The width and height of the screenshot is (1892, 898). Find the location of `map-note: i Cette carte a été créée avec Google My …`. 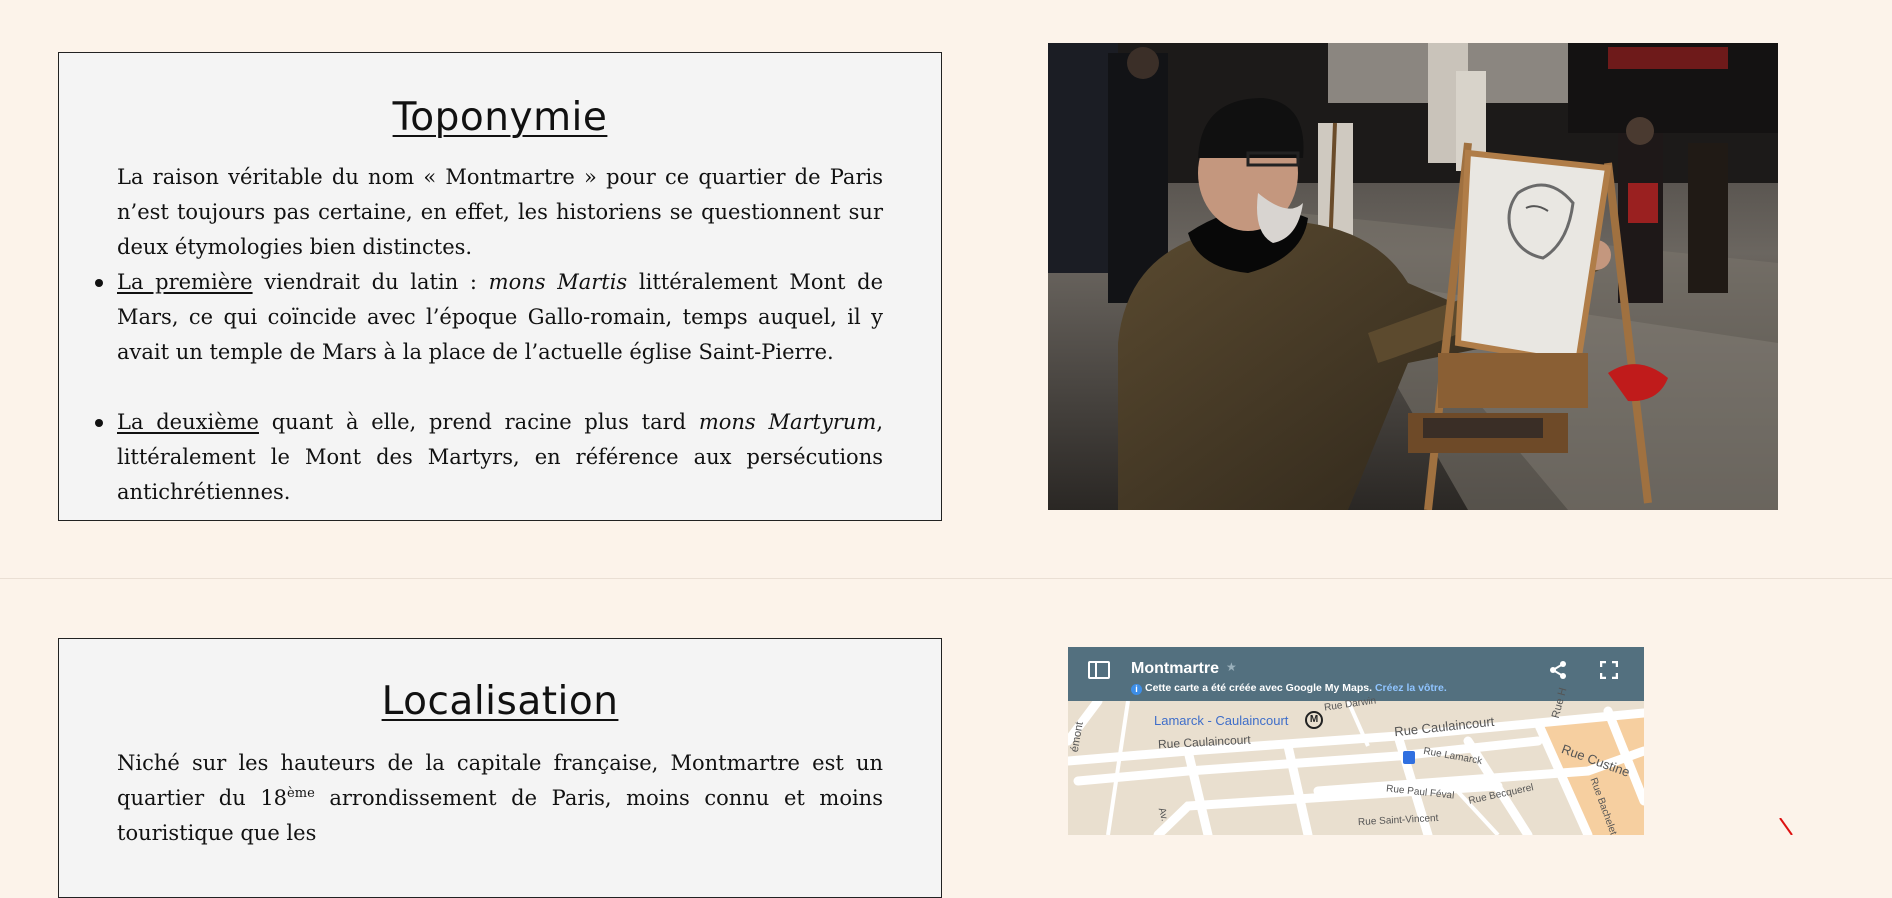

map-note: i Cette carte a été créée avec Google My … is located at coordinates (1289, 688).